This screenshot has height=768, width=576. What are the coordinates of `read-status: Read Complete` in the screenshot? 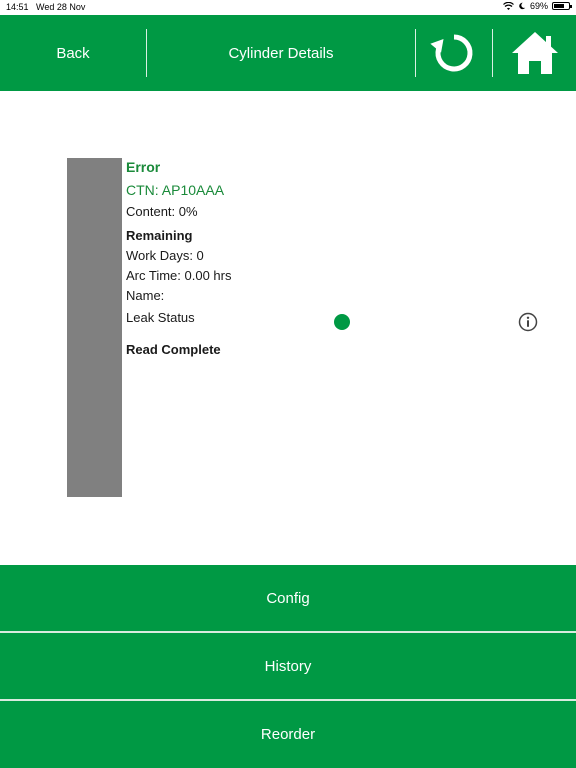 It's located at (173, 349).